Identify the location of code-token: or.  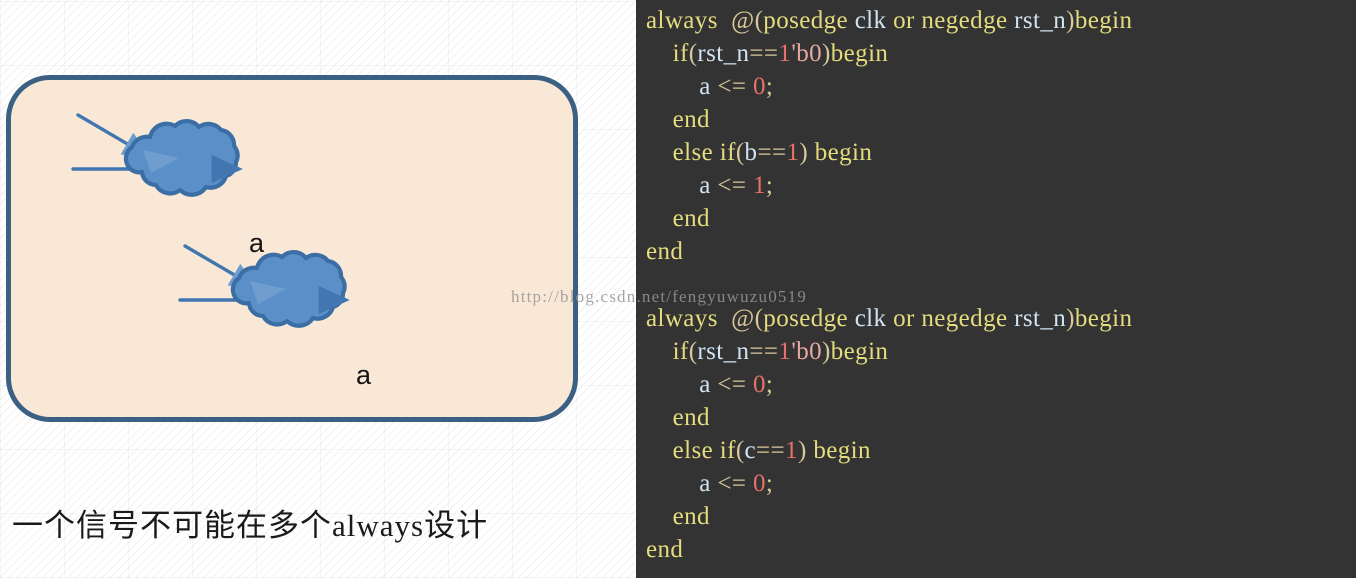
(904, 20).